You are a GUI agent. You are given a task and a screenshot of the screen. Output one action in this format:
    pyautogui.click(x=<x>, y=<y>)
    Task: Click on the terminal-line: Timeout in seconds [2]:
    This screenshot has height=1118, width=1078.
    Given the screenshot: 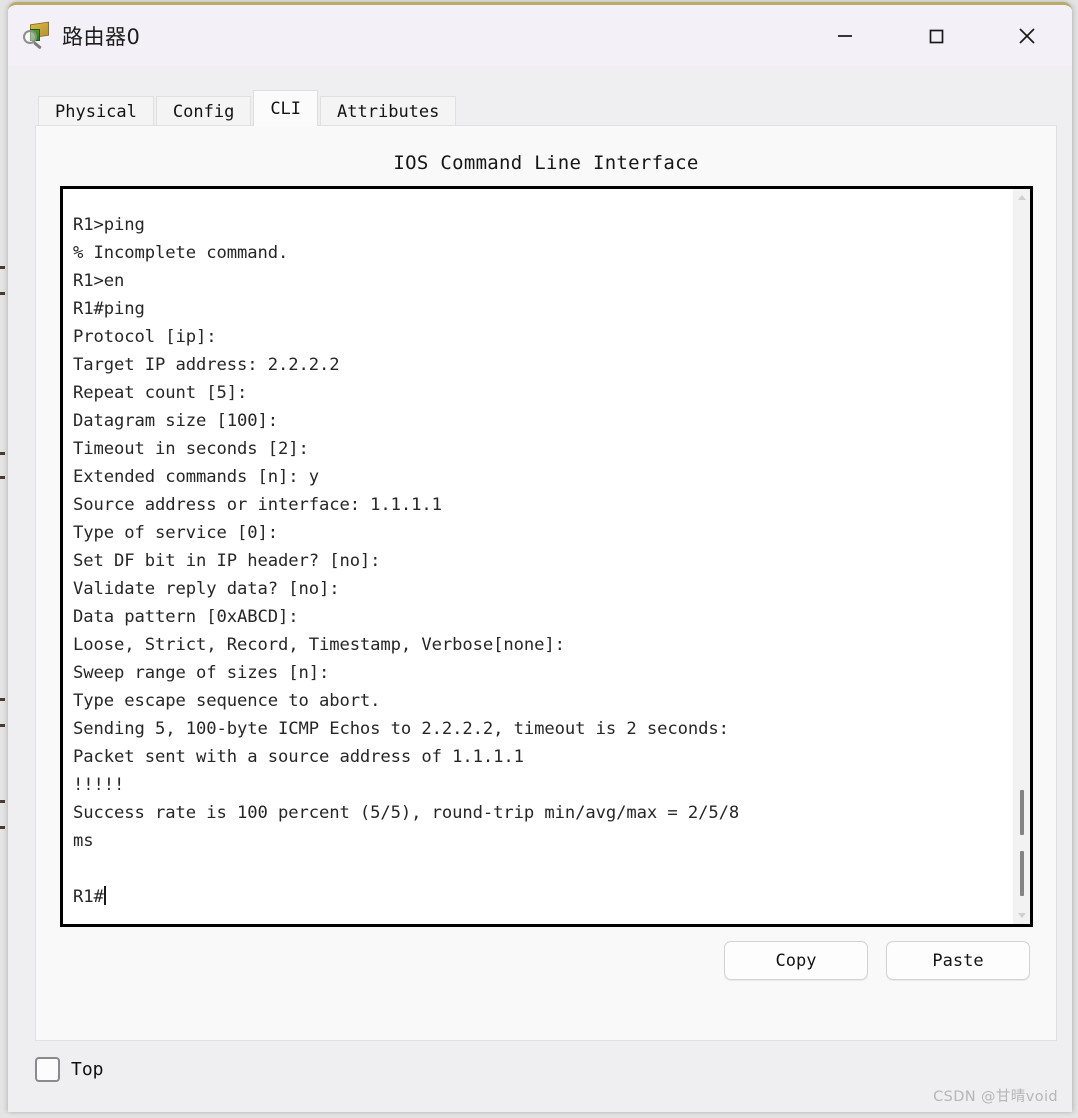 What is the action you would take?
    pyautogui.click(x=191, y=449)
    